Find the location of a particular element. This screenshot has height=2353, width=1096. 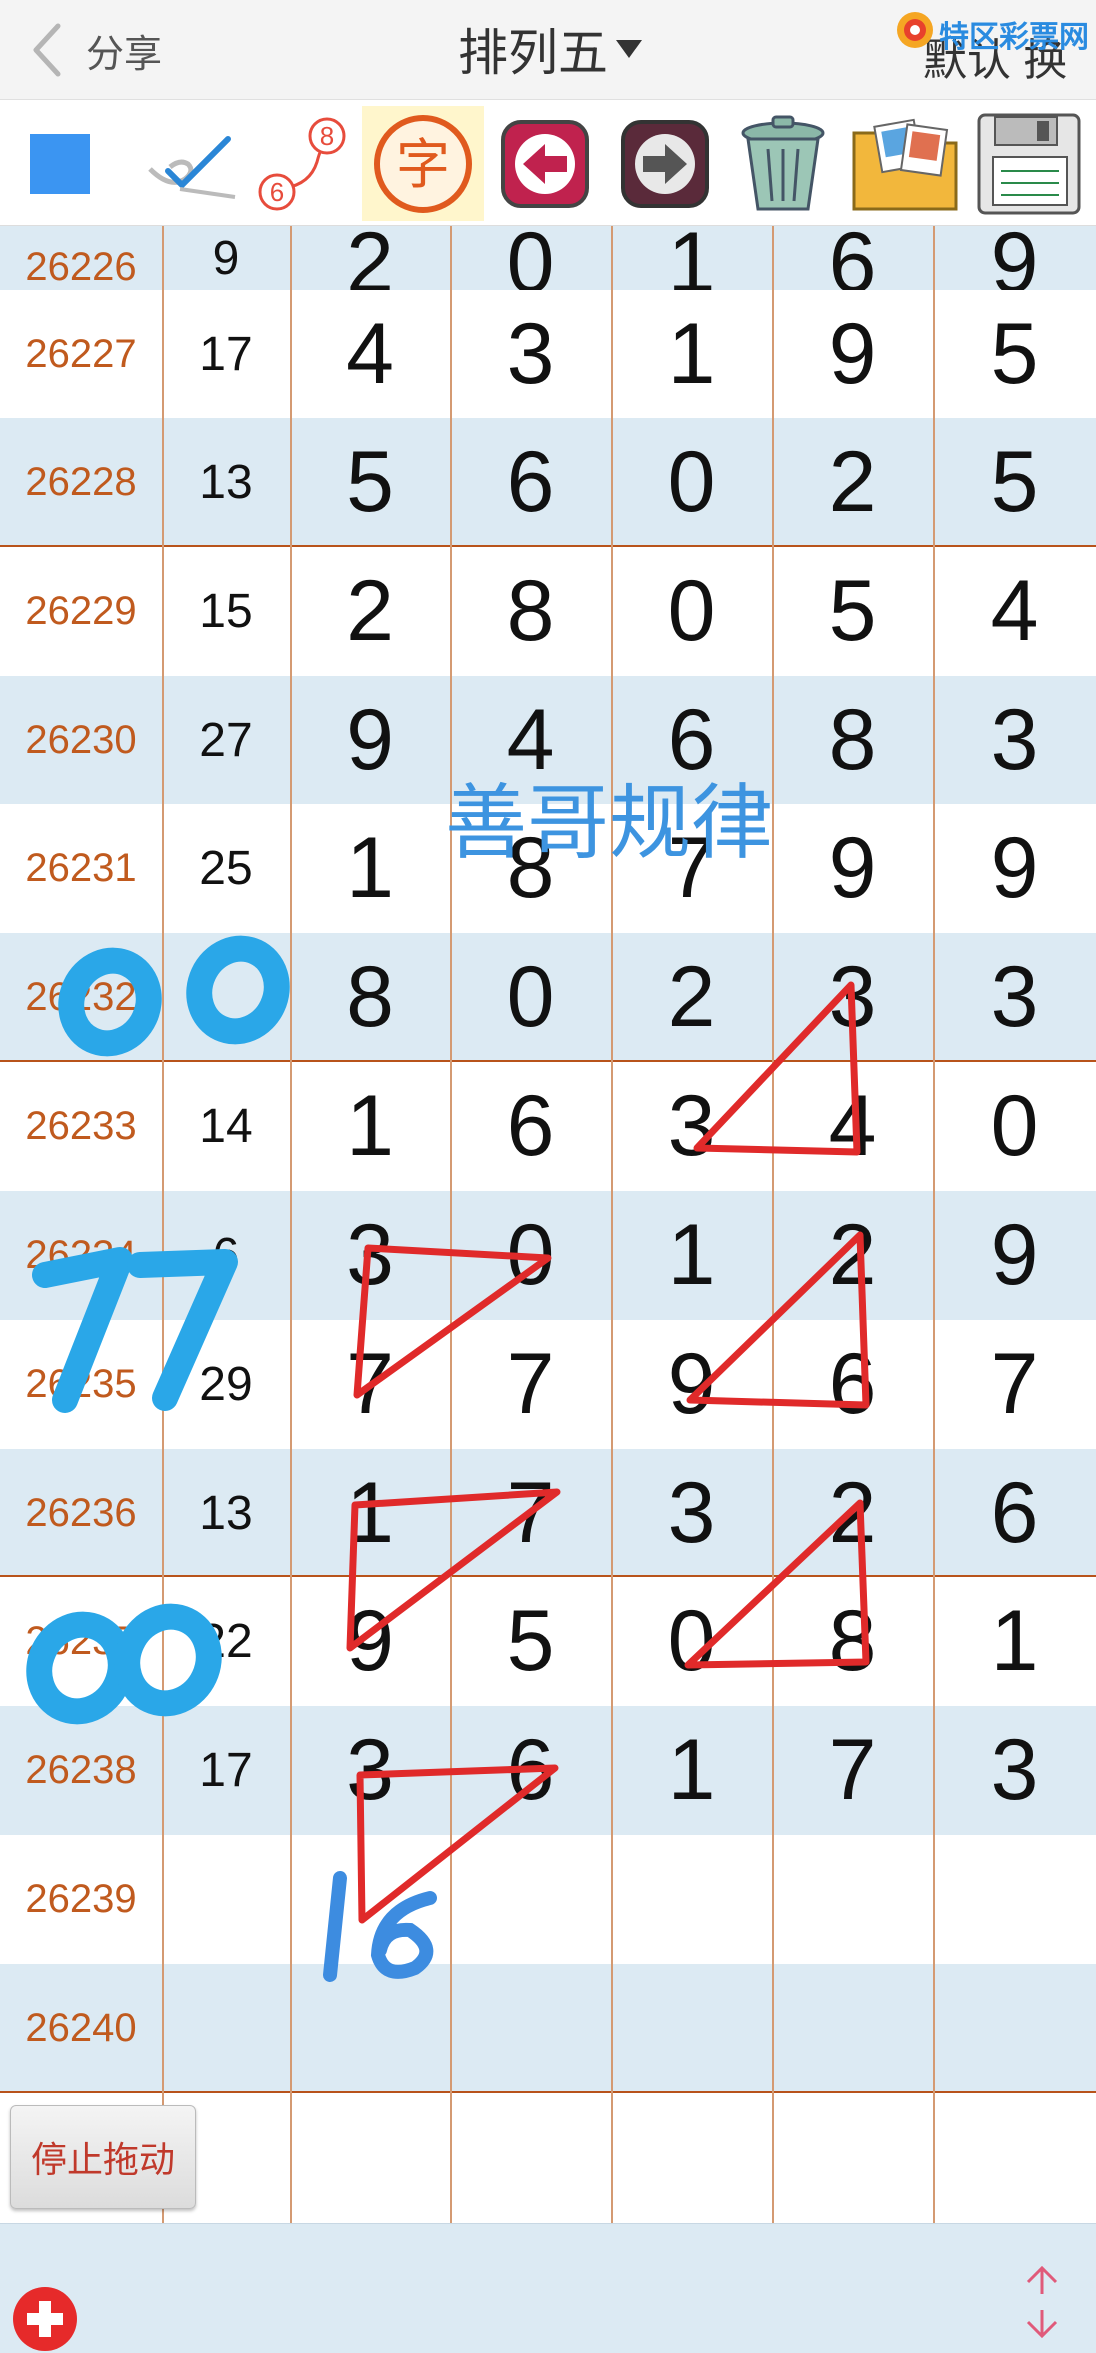

game-title-dropdown: 排列五 is located at coordinates (550, 49).